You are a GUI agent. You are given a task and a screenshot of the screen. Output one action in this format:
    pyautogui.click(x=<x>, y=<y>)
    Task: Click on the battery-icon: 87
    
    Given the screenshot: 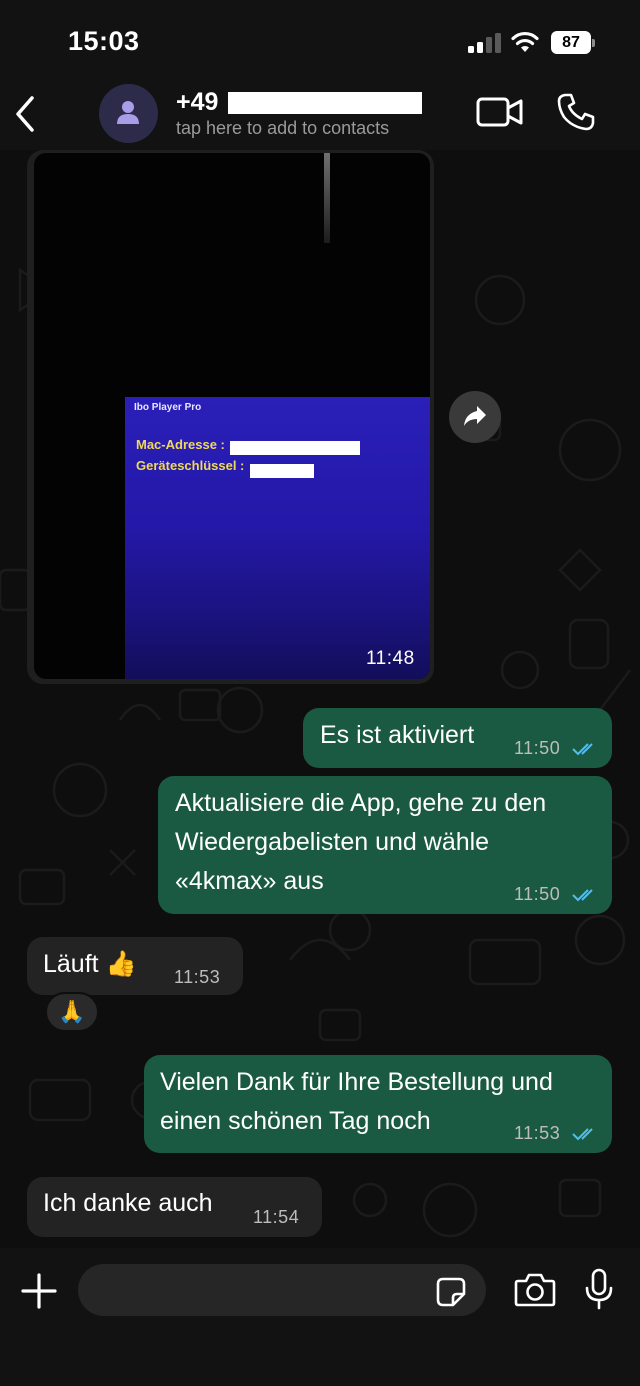 What is the action you would take?
    pyautogui.click(x=573, y=42)
    